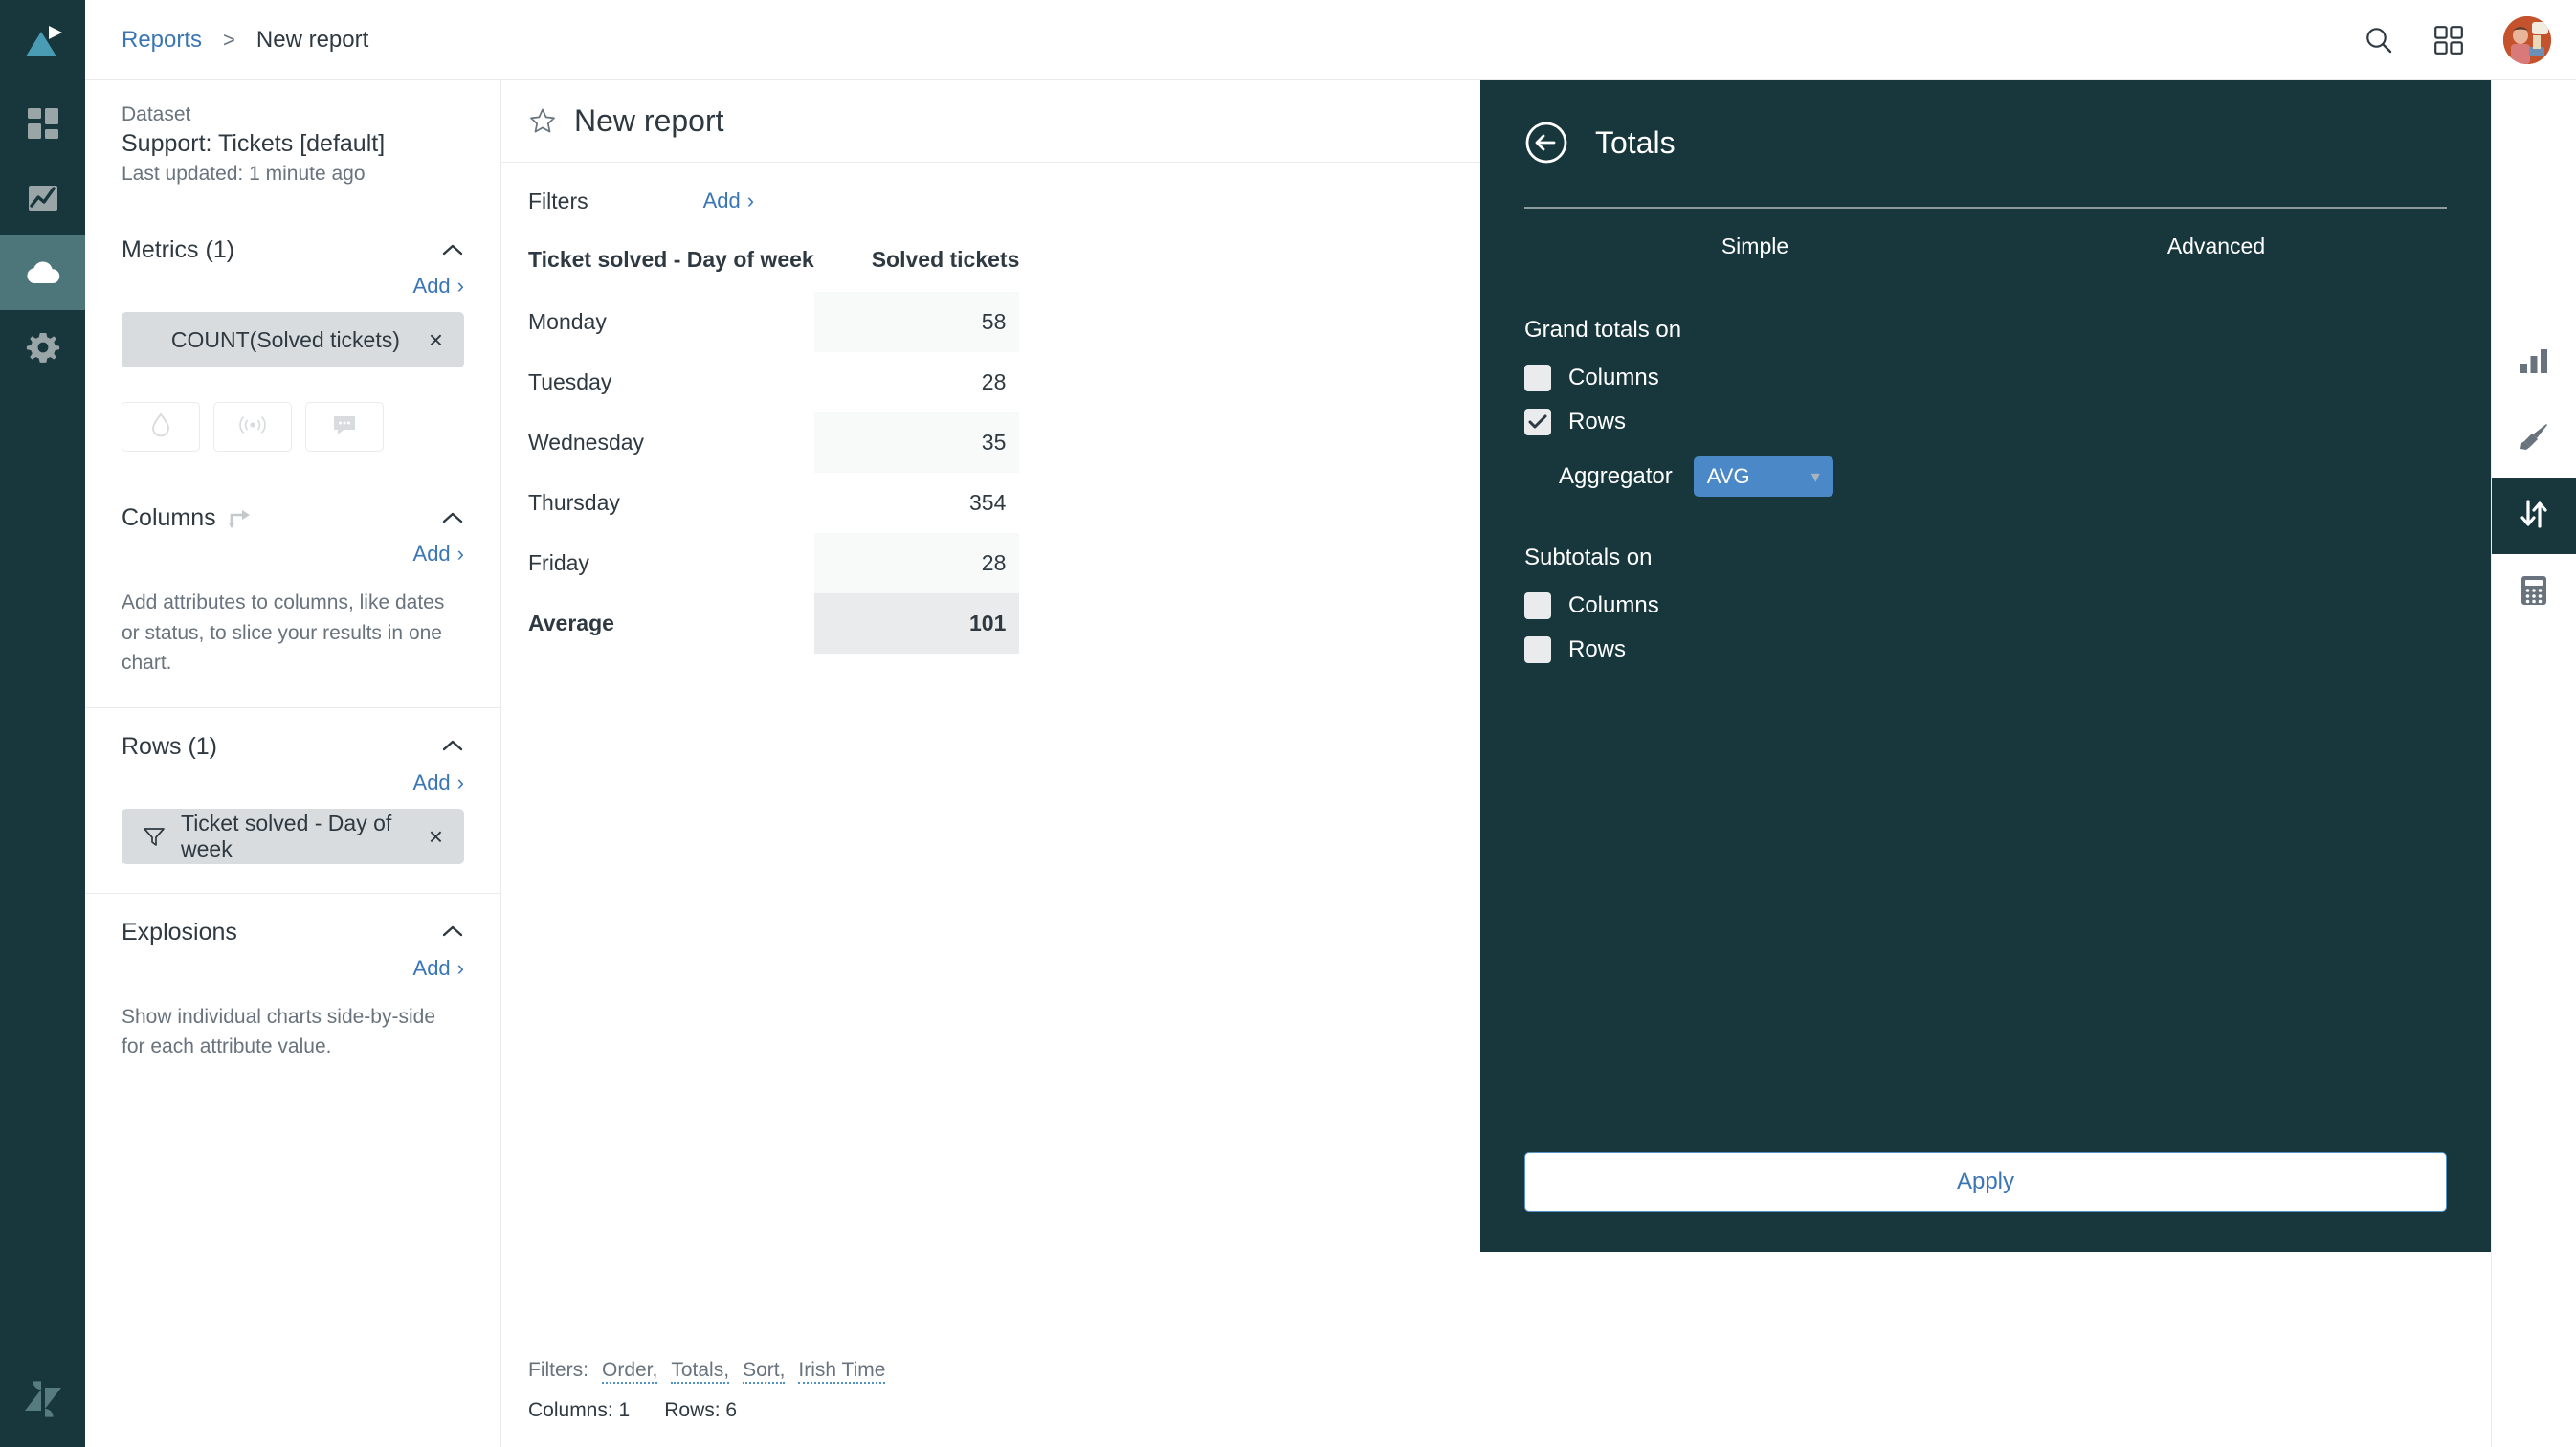  Describe the element at coordinates (1597, 421) in the screenshot. I see `grand-totals-rows-label: Rows` at that location.